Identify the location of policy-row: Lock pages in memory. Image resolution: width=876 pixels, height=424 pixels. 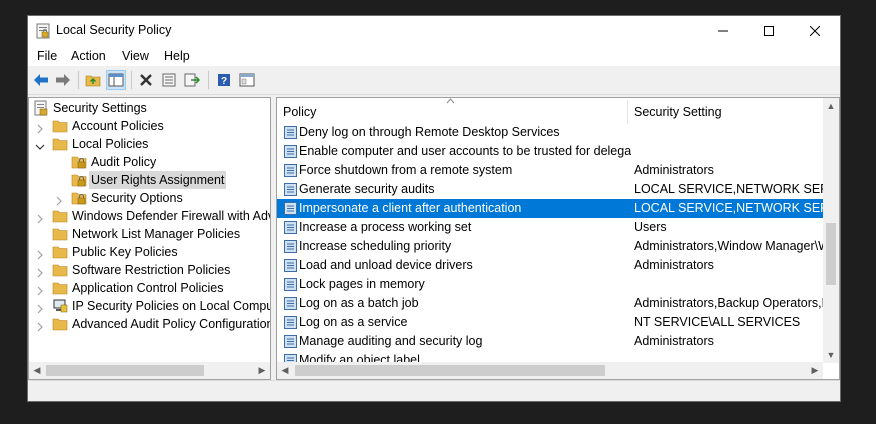
(551, 284).